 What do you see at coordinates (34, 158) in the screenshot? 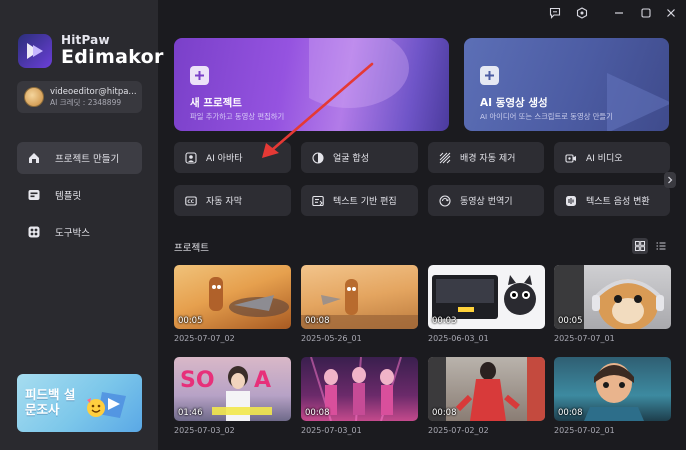
I see `home-icon` at bounding box center [34, 158].